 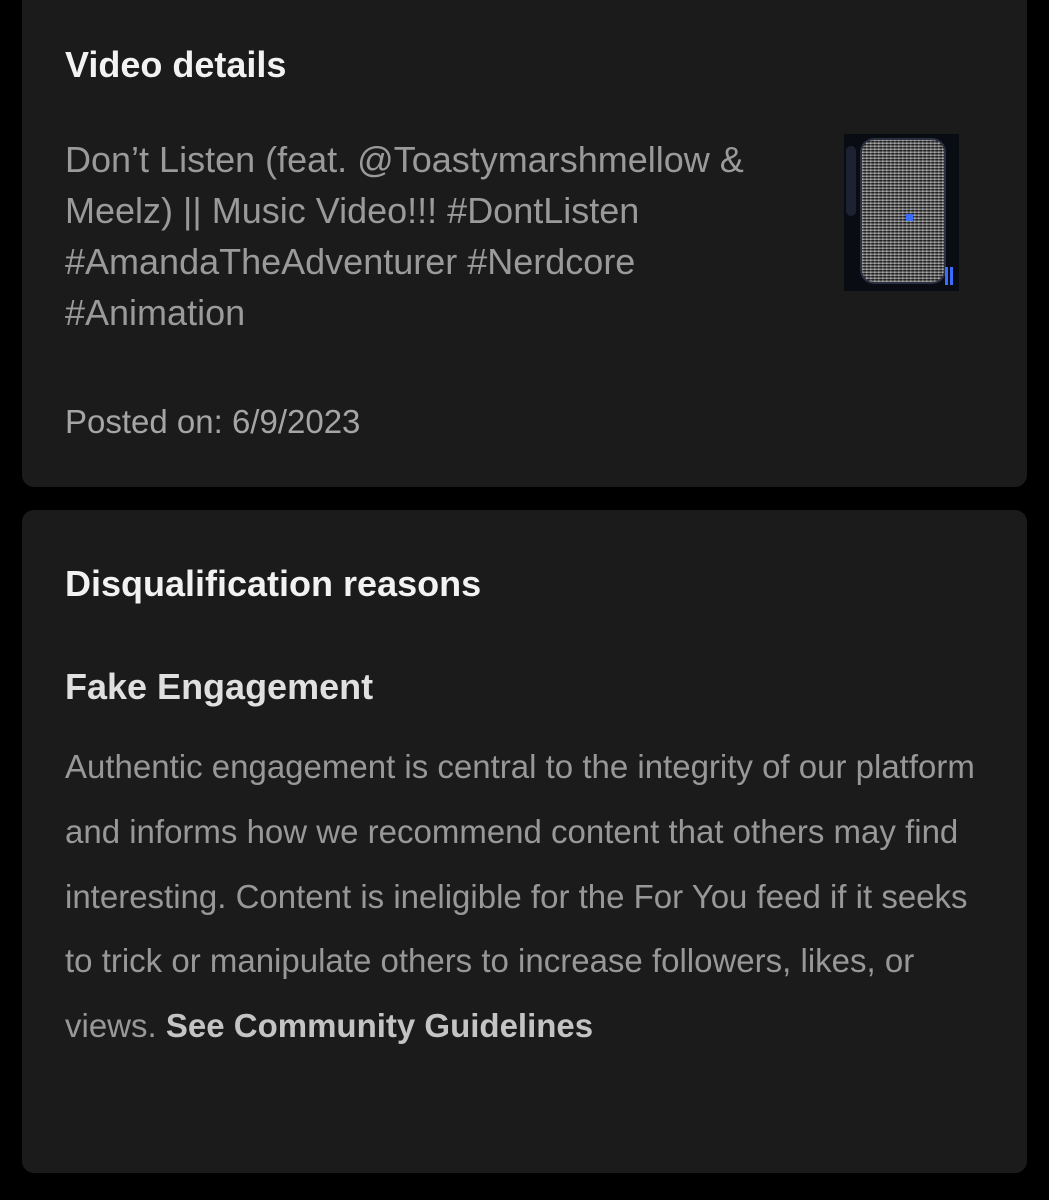 What do you see at coordinates (219, 686) in the screenshot?
I see `reason-title: Fake Engagement` at bounding box center [219, 686].